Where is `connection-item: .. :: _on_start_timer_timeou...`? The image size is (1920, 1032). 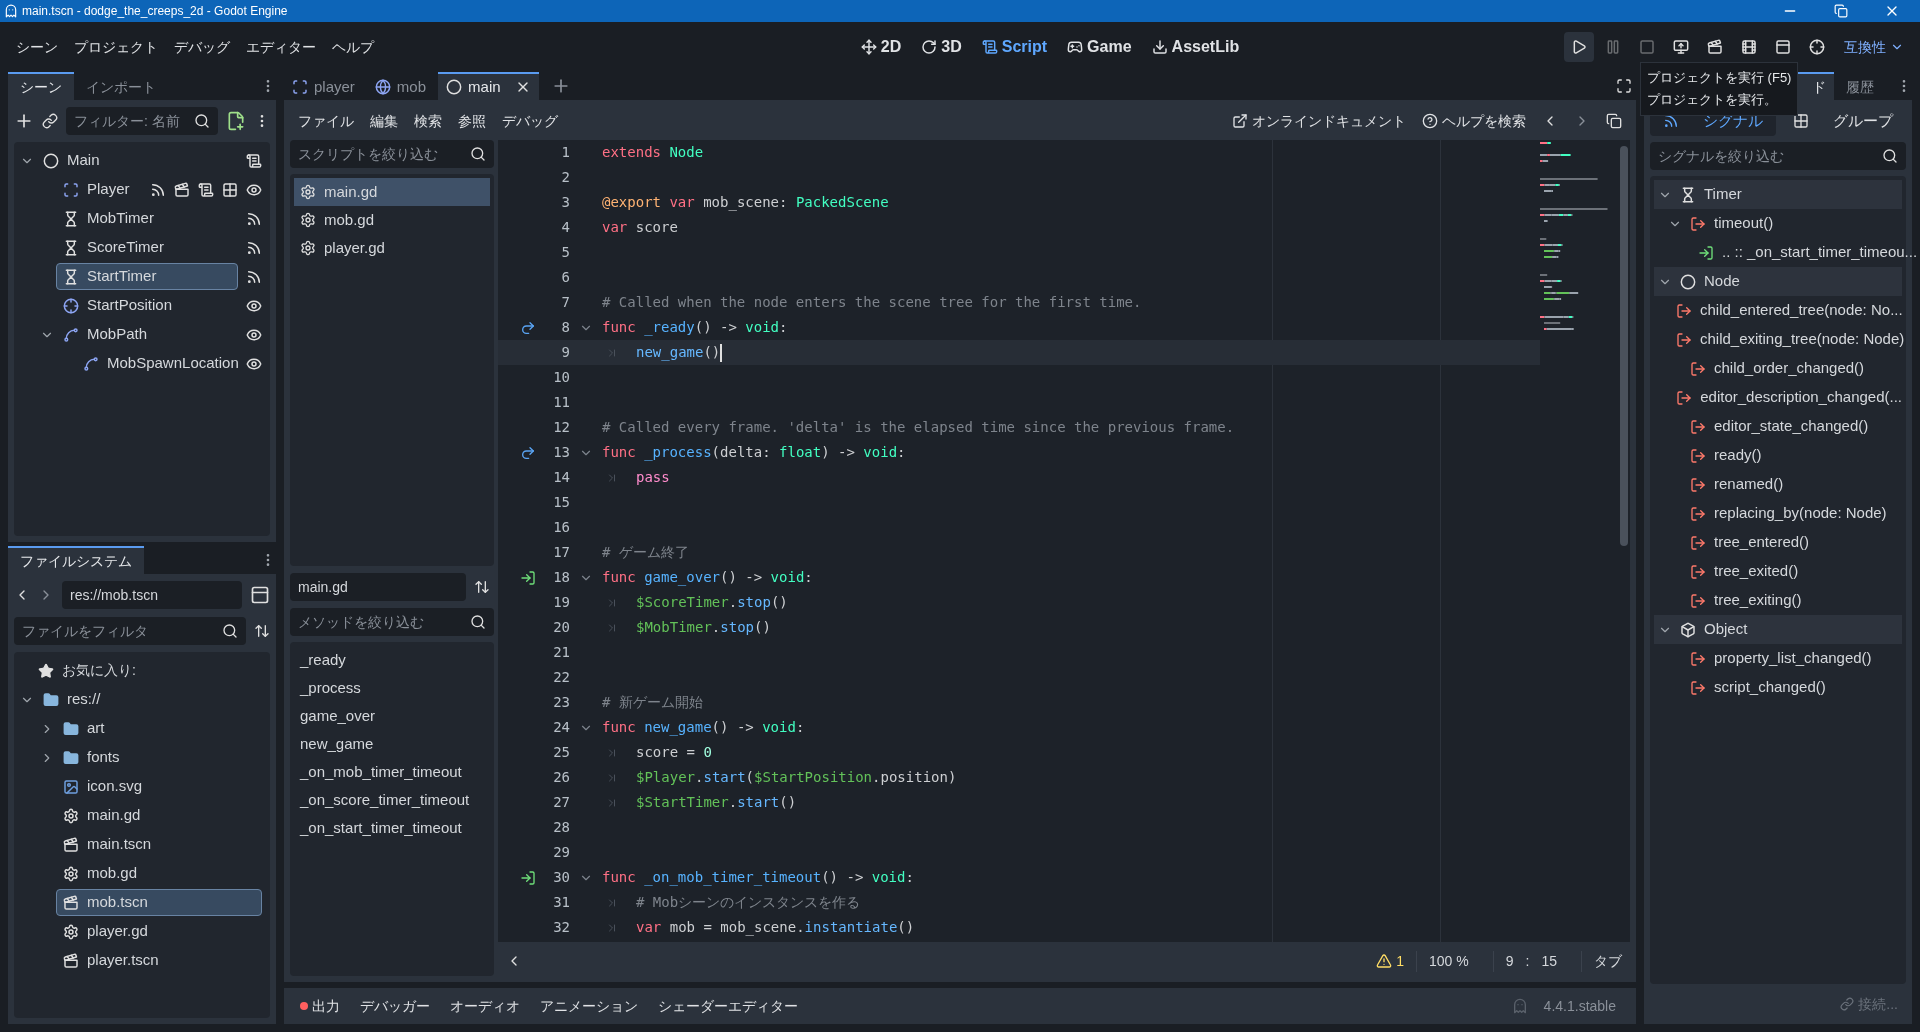
connection-item: .. :: _on_start_timer_timeou... is located at coordinates (1820, 252).